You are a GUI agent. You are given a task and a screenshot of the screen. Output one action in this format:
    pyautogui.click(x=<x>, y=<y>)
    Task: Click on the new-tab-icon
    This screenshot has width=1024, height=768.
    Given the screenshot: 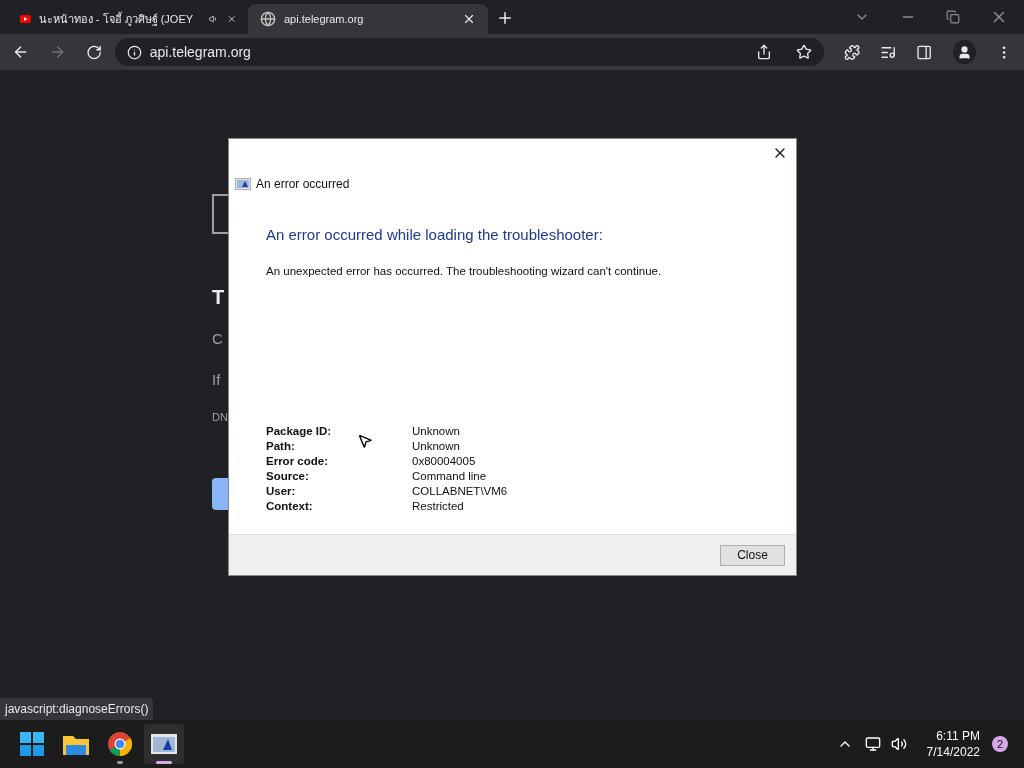 What is the action you would take?
    pyautogui.click(x=505, y=18)
    